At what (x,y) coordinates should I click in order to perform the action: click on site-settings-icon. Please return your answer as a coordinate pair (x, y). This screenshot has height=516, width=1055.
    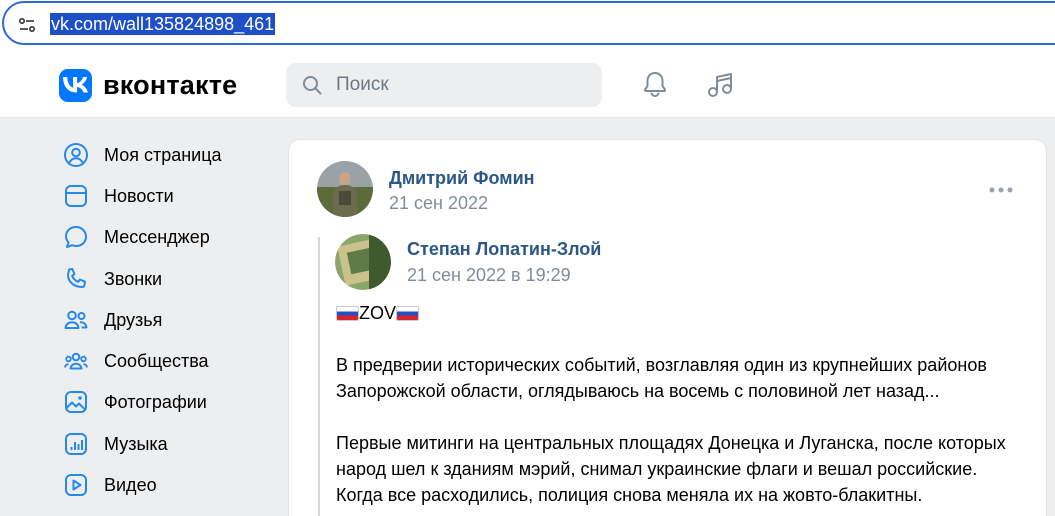
    Looking at the image, I should click on (27, 25).